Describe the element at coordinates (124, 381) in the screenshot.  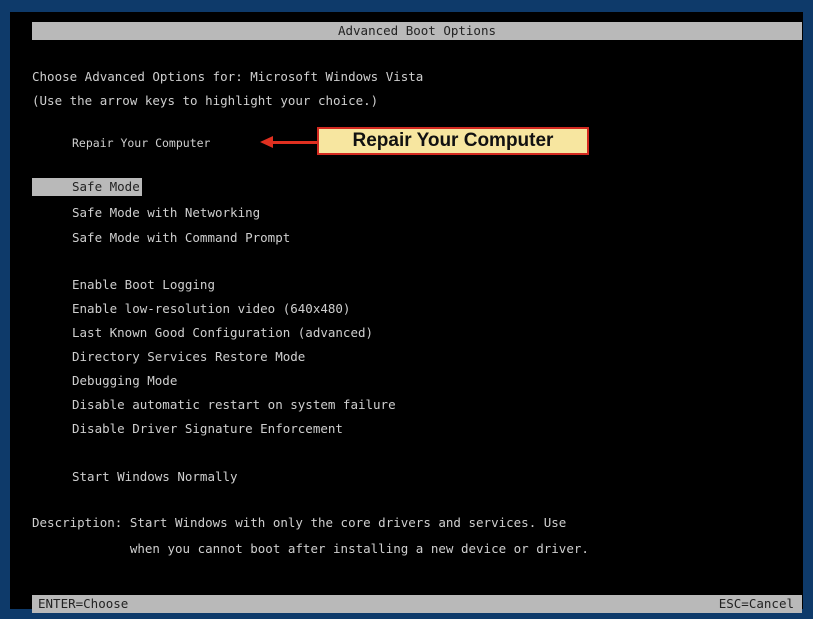
I see `menu-item-debugging-mode: Debugging Mode` at that location.